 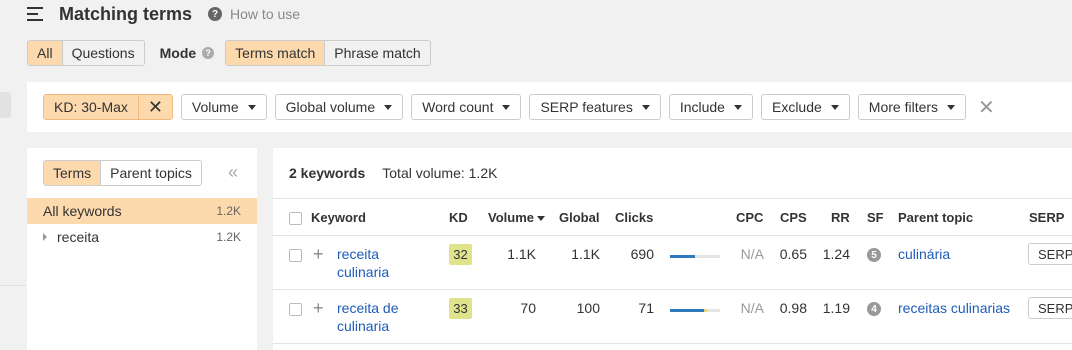 I want to click on global-volume-value: 1.1K, so click(x=585, y=254).